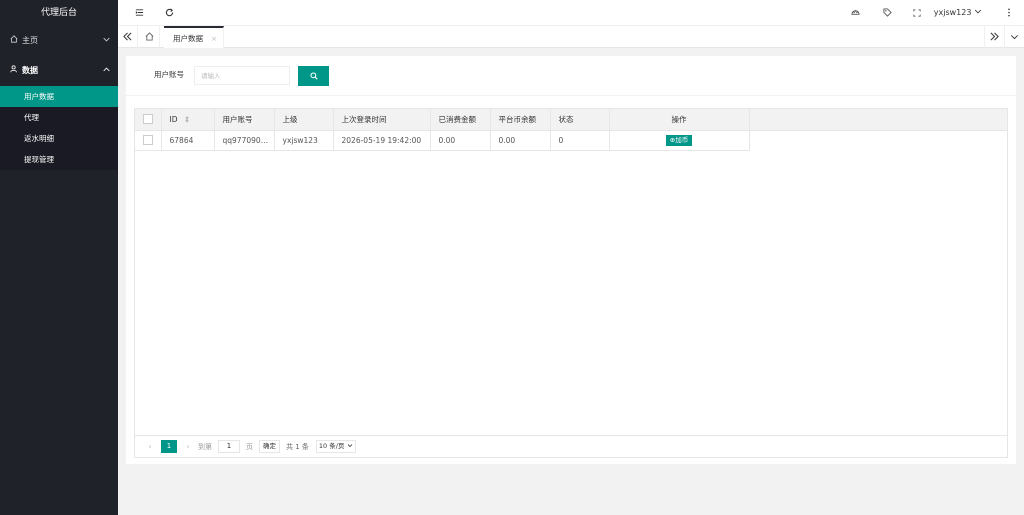 The width and height of the screenshot is (1024, 515). I want to click on page-size-select: 10 条/页, so click(335, 446).